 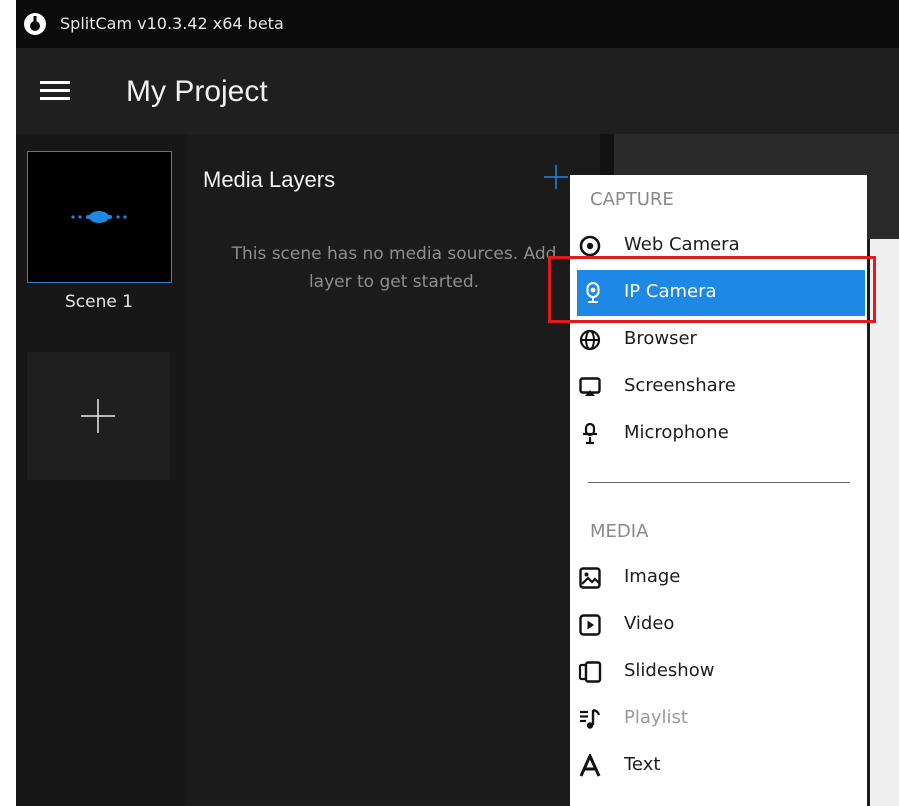 I want to click on menu-item-label: Video, so click(x=649, y=623).